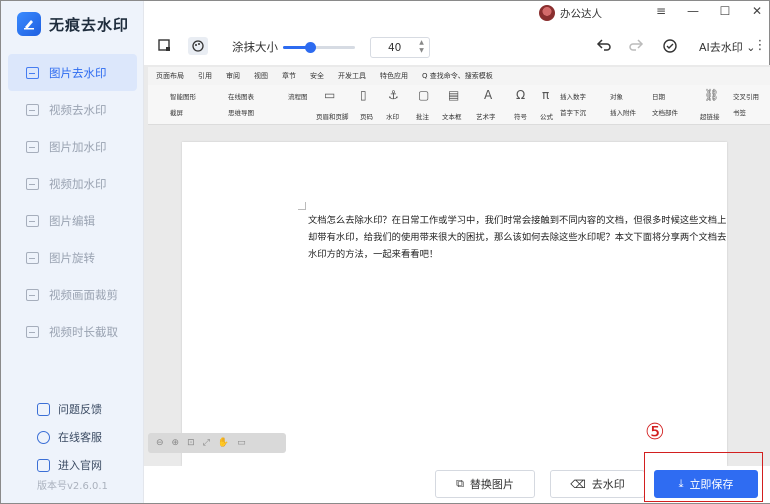 The height and width of the screenshot is (504, 770). I want to click on user-name: 办公达人, so click(581, 13).